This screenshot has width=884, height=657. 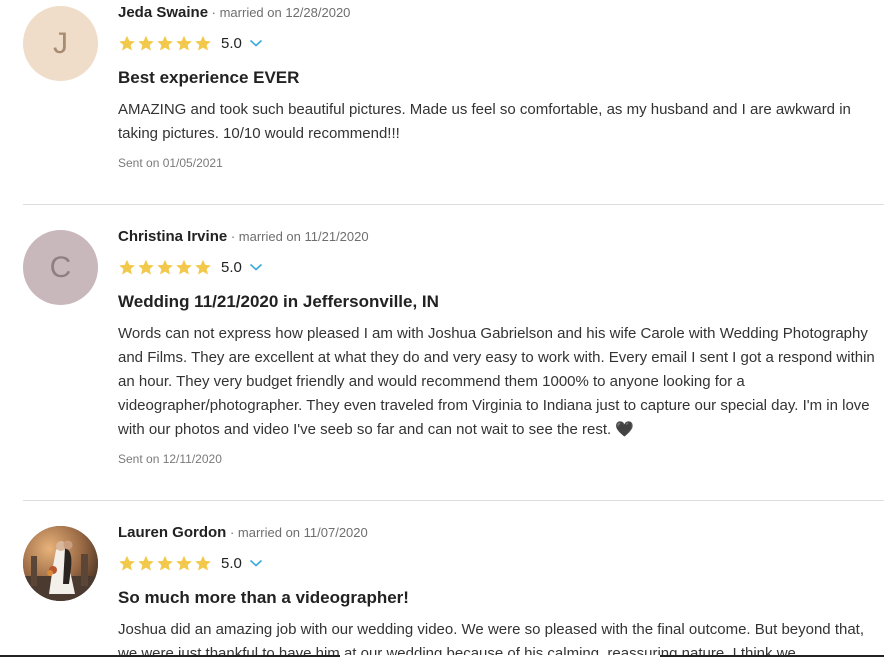 What do you see at coordinates (498, 237) in the screenshot?
I see `reviewer-header: Christina Irvine · married on 11/21/2020` at bounding box center [498, 237].